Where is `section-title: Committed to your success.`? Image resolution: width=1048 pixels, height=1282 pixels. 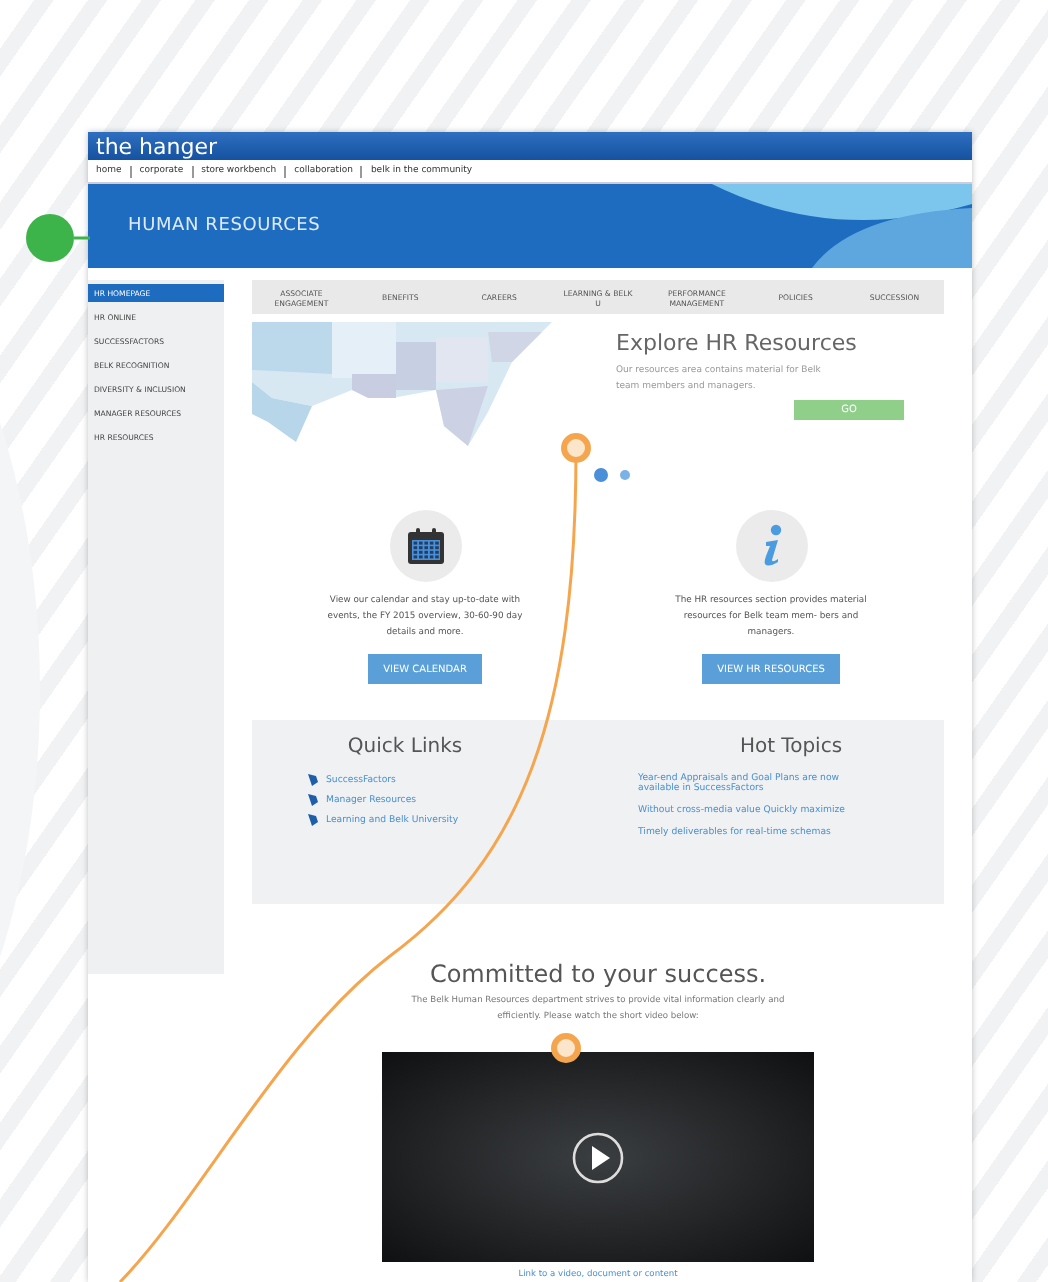
section-title: Committed to your success. is located at coordinates (598, 974).